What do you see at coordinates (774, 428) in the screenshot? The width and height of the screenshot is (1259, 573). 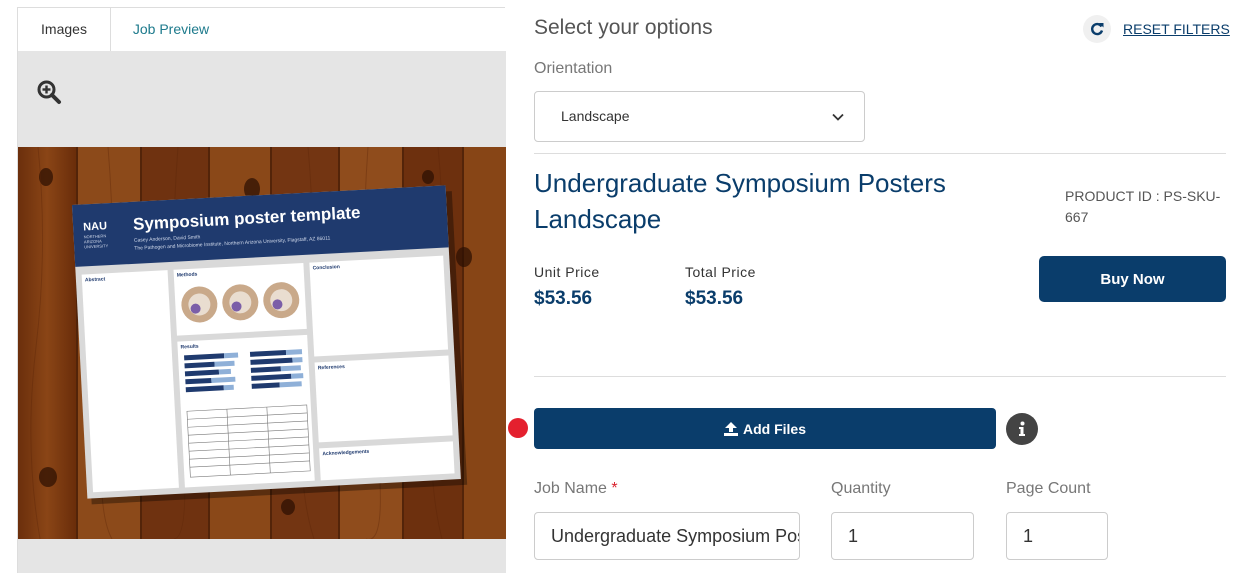 I see `add-files-label: Add Files` at bounding box center [774, 428].